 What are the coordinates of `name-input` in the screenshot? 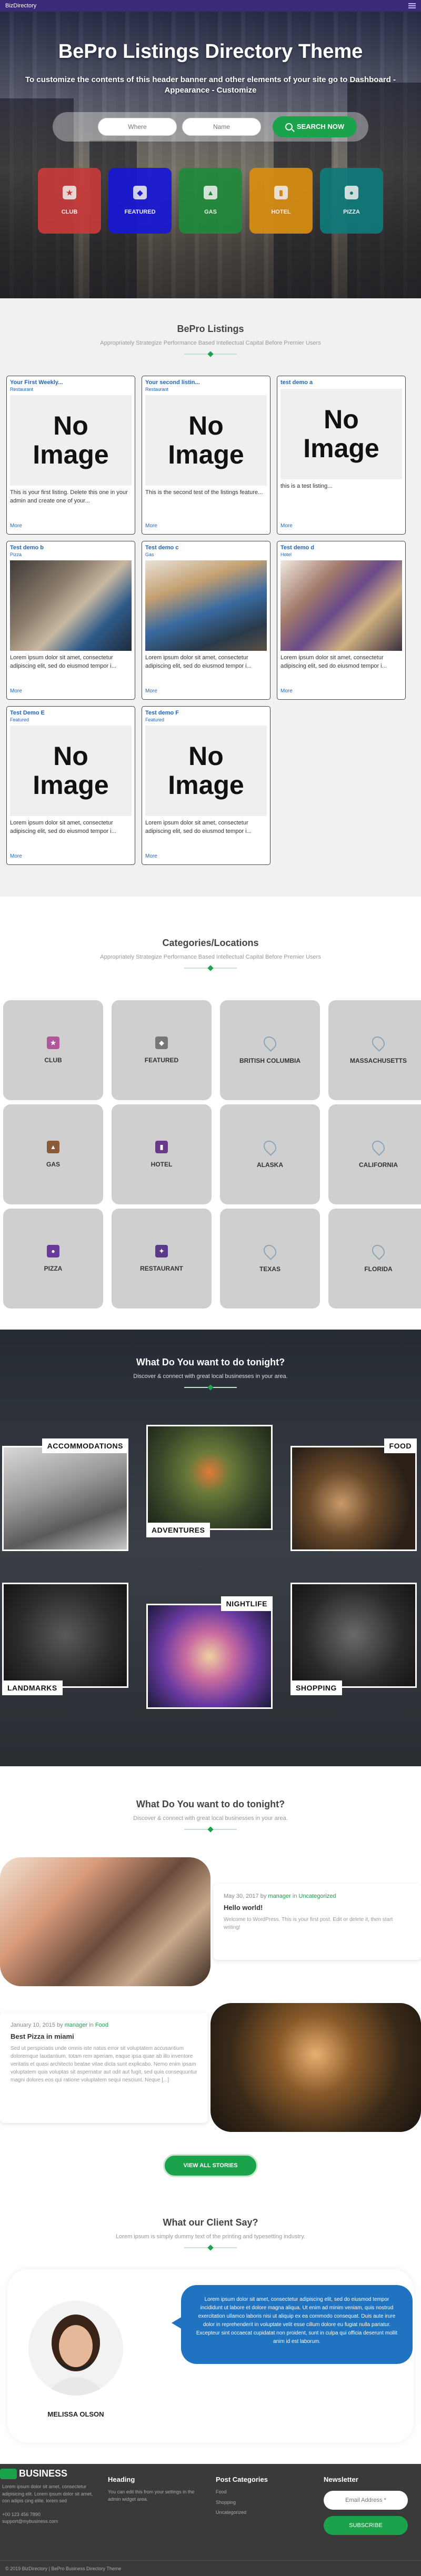 It's located at (221, 127).